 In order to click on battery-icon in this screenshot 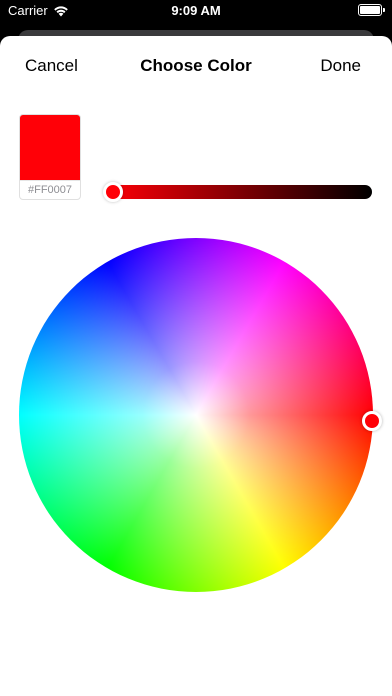, I will do `click(371, 10)`.